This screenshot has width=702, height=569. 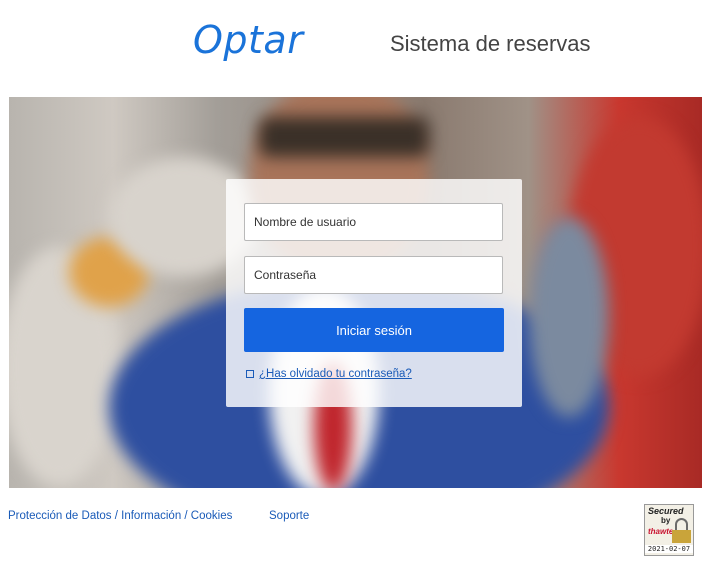 What do you see at coordinates (248, 40) in the screenshot?
I see `optar-logo: Optar` at bounding box center [248, 40].